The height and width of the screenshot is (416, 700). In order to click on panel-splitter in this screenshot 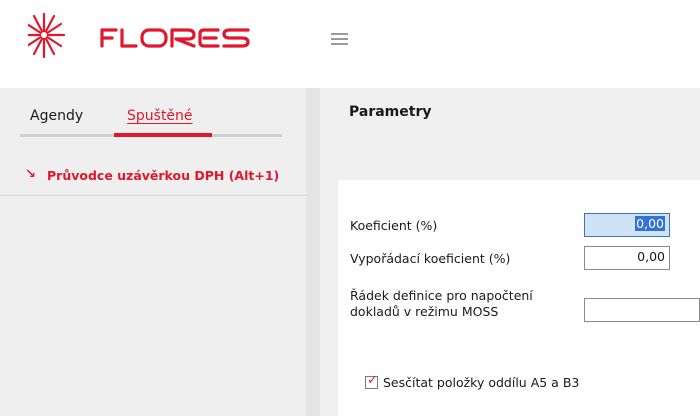, I will do `click(313, 252)`.